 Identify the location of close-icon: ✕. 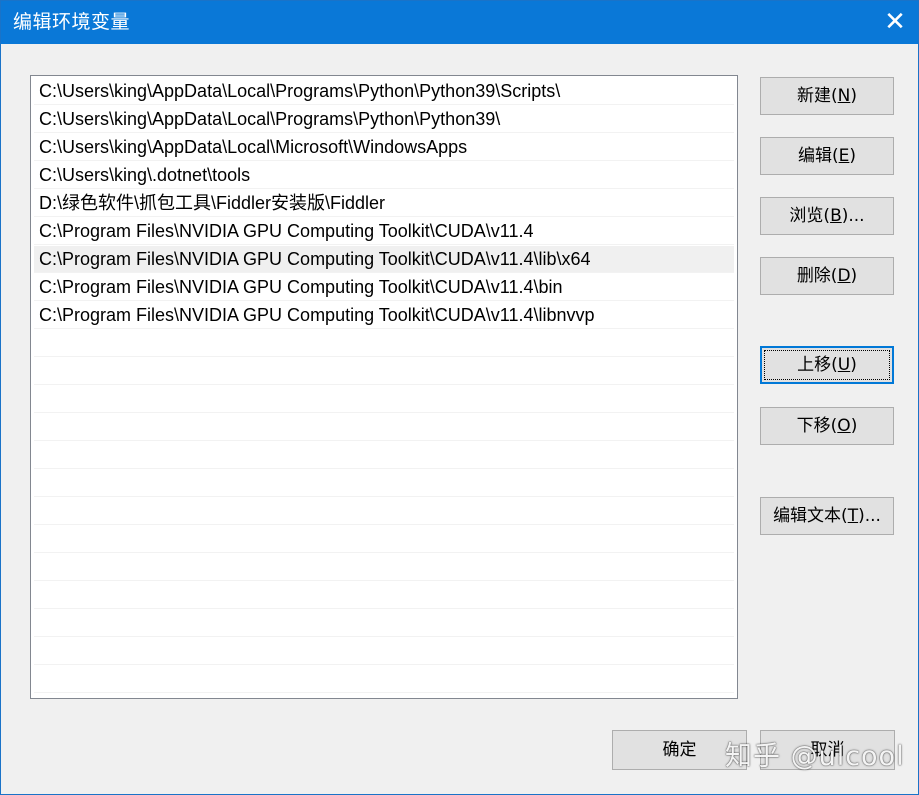
(895, 22).